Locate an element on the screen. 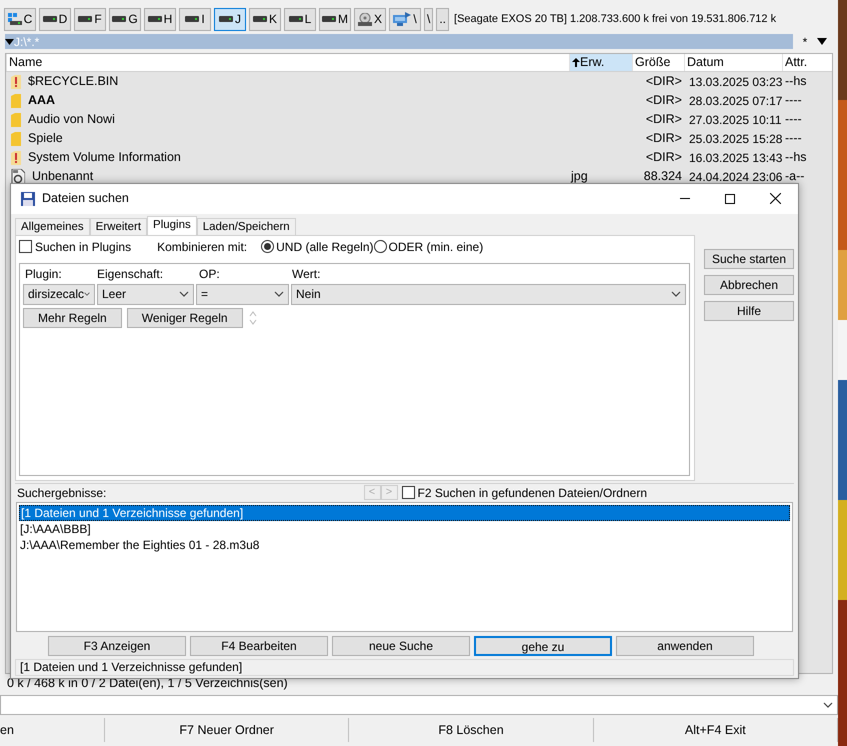 Image resolution: width=847 pixels, height=746 pixels. action-button: Suche starten is located at coordinates (749, 258).